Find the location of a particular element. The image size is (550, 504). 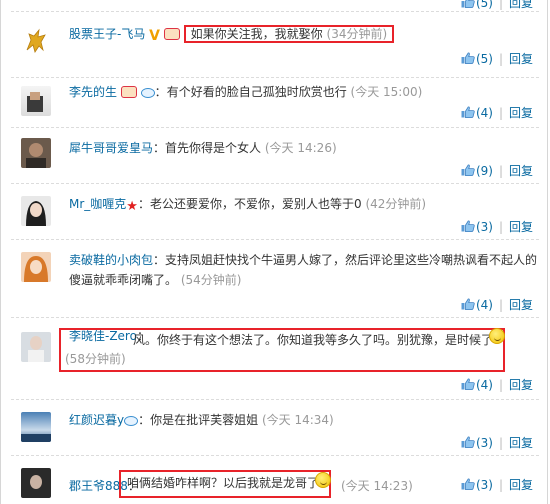

comment-text: 有个好看的脸自己孤独时欣赏也行 is located at coordinates (256, 92).